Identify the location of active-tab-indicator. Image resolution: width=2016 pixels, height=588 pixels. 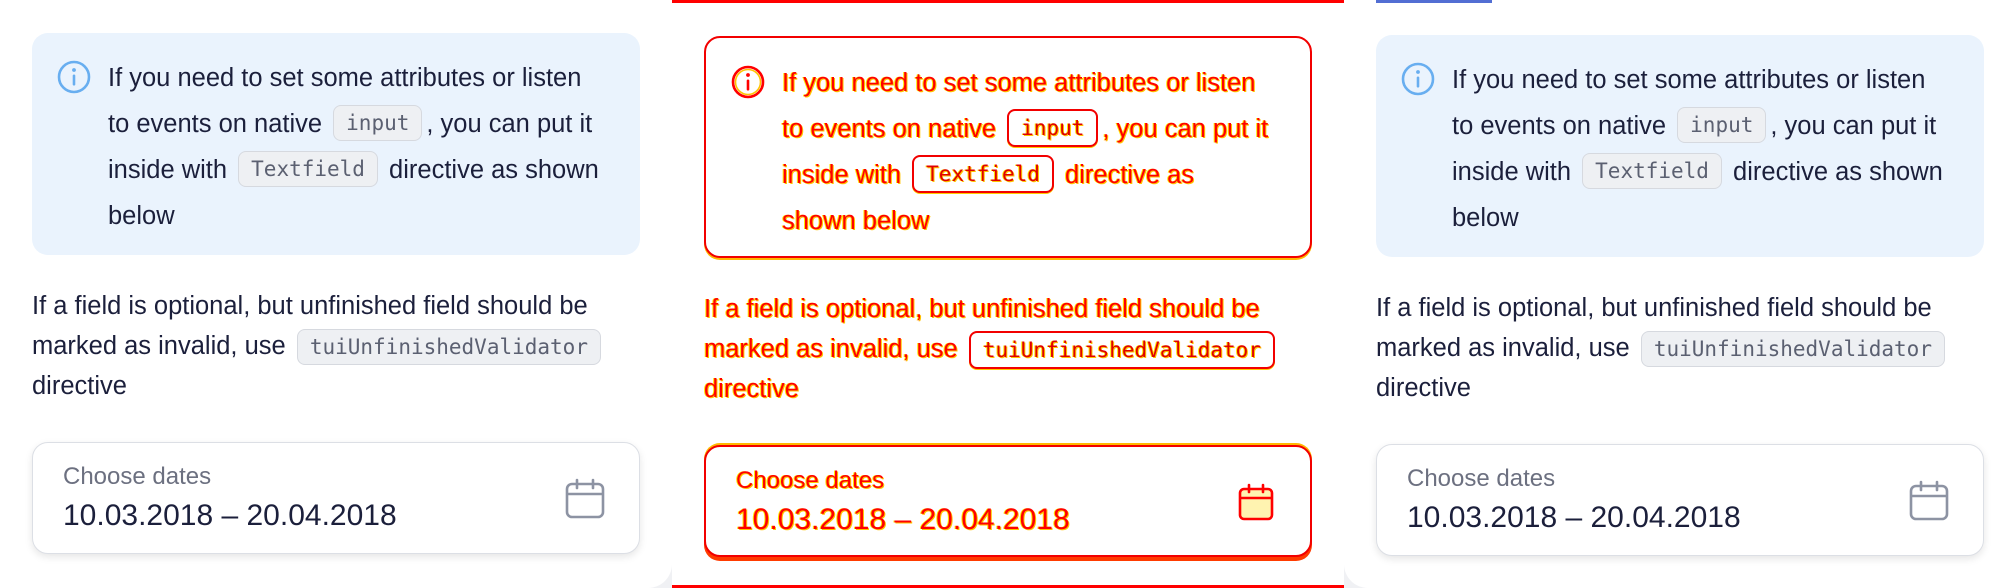
(1434, 1).